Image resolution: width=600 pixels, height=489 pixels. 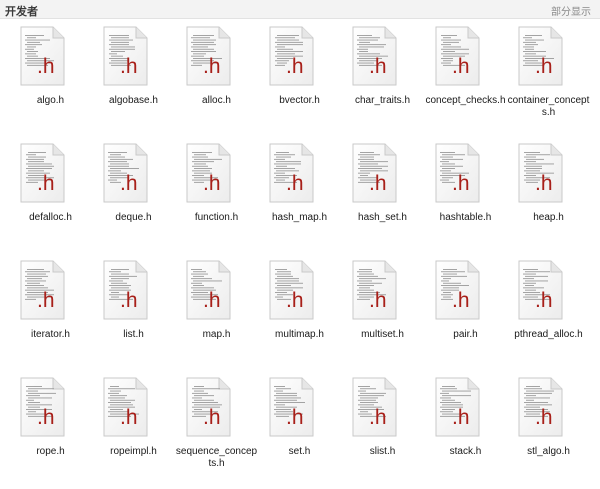 What do you see at coordinates (548, 196) in the screenshot?
I see `file-item: .h heap.h` at bounding box center [548, 196].